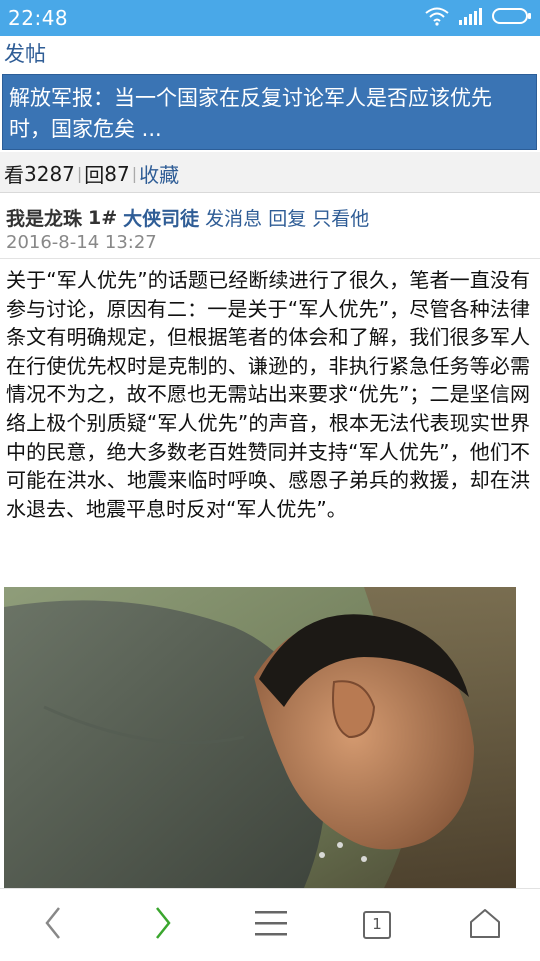  I want to click on menu-button, so click(271, 925).